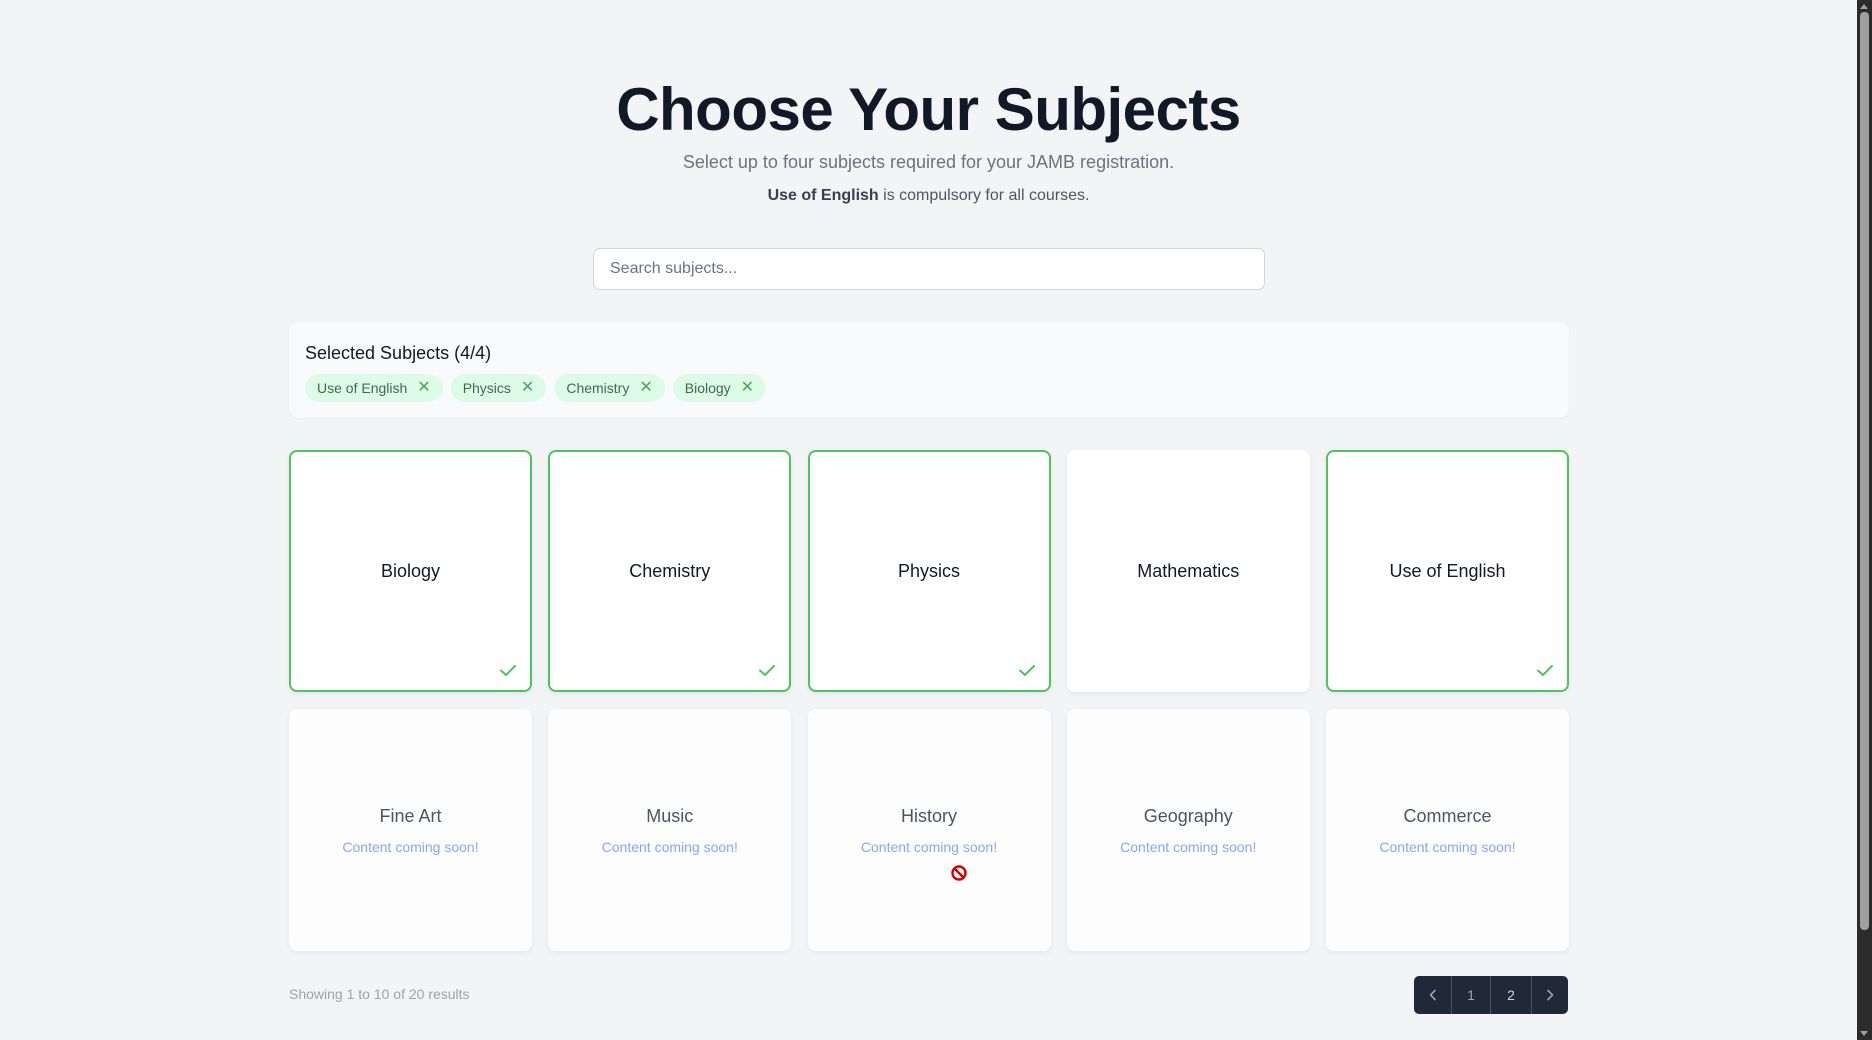  What do you see at coordinates (379, 994) in the screenshot?
I see `results-summary: Showing 1 to 10 of 20 results` at bounding box center [379, 994].